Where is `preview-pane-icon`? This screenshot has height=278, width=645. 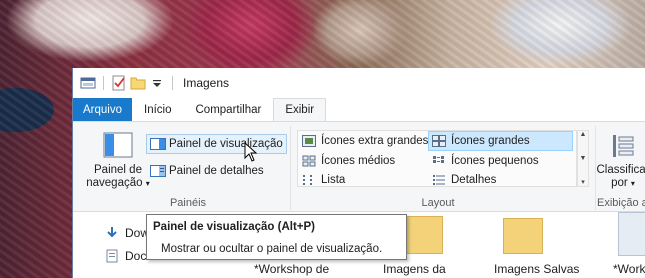
preview-pane-icon is located at coordinates (158, 144).